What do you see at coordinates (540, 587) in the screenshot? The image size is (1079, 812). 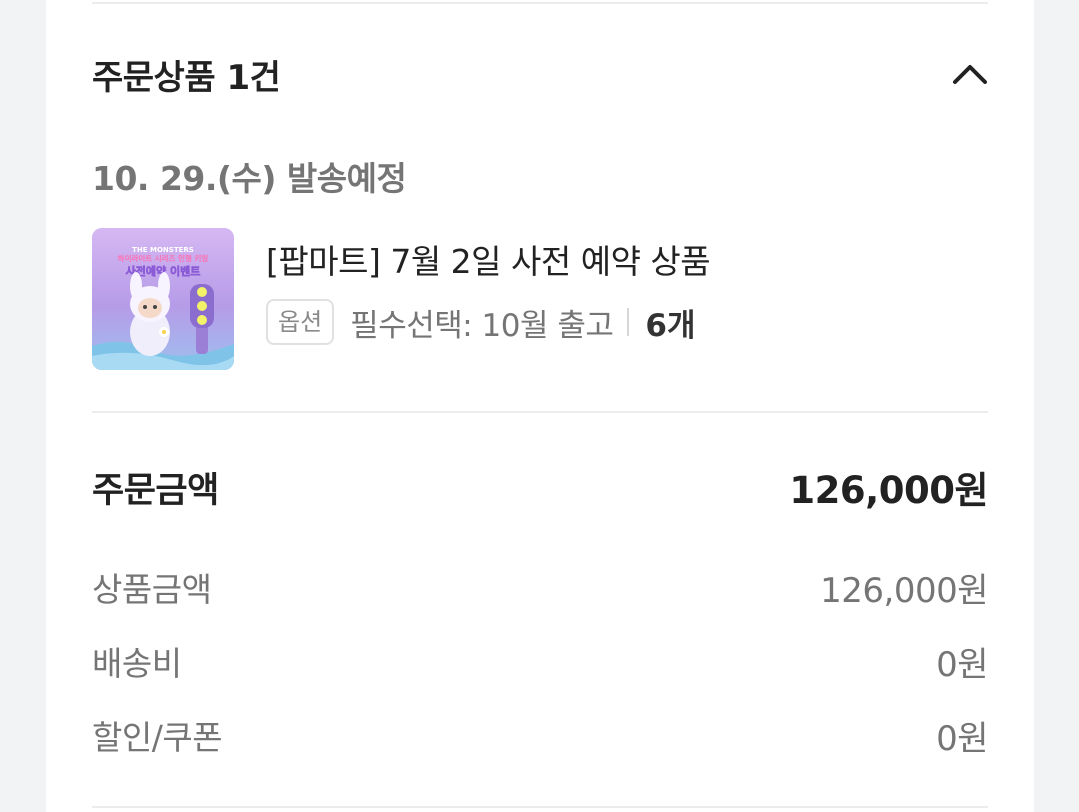 I see `product-amount-row: 상품금액 126,000원` at bounding box center [540, 587].